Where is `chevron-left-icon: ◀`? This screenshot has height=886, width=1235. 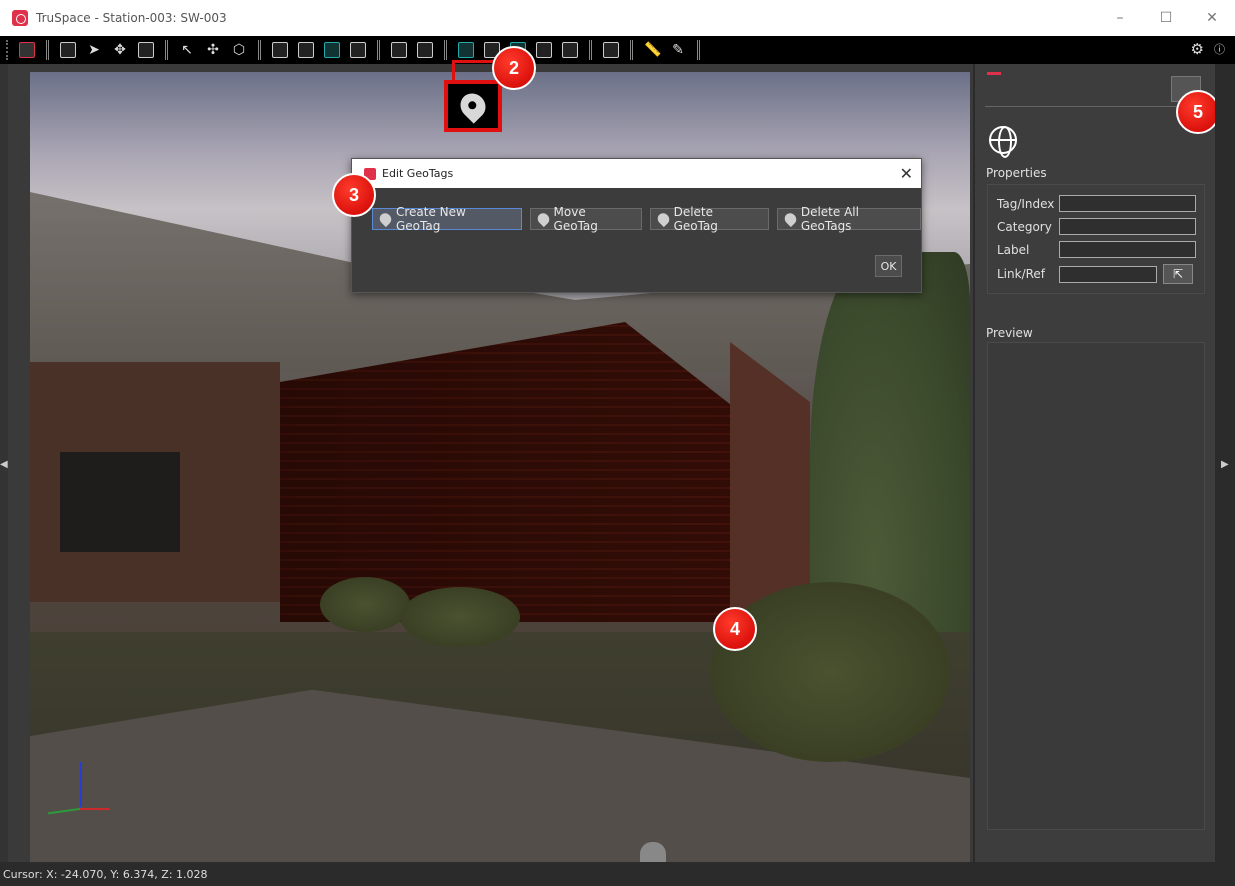
chevron-left-icon: ◀ is located at coordinates (4, 464).